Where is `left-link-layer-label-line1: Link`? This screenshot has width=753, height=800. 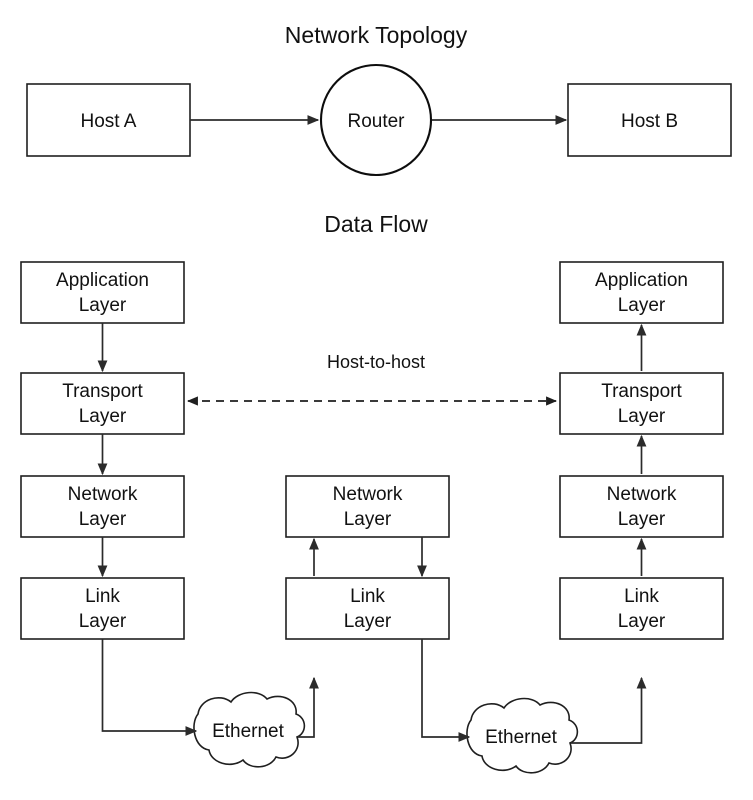 left-link-layer-label-line1: Link is located at coordinates (102, 596).